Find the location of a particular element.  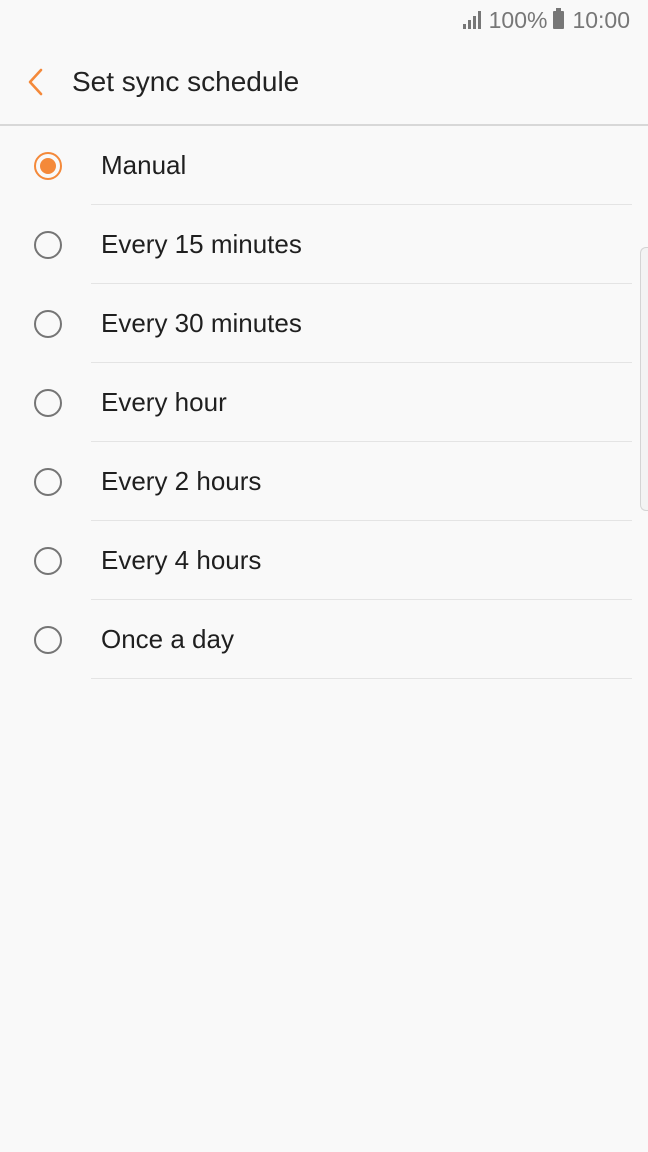

option-label: Every 4 hours is located at coordinates (181, 560).